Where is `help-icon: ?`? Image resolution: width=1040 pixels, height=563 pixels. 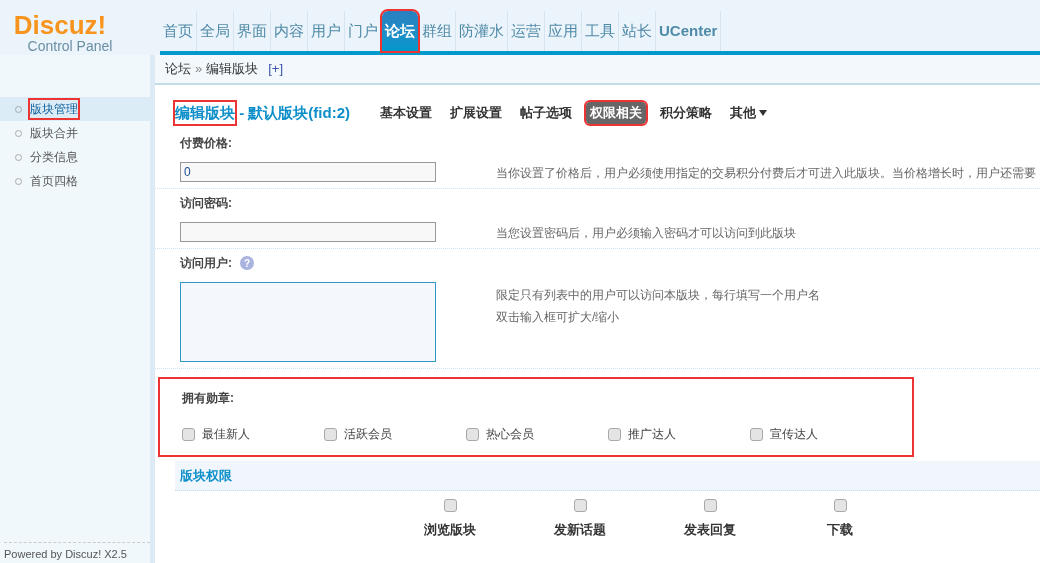
help-icon: ? is located at coordinates (247, 263).